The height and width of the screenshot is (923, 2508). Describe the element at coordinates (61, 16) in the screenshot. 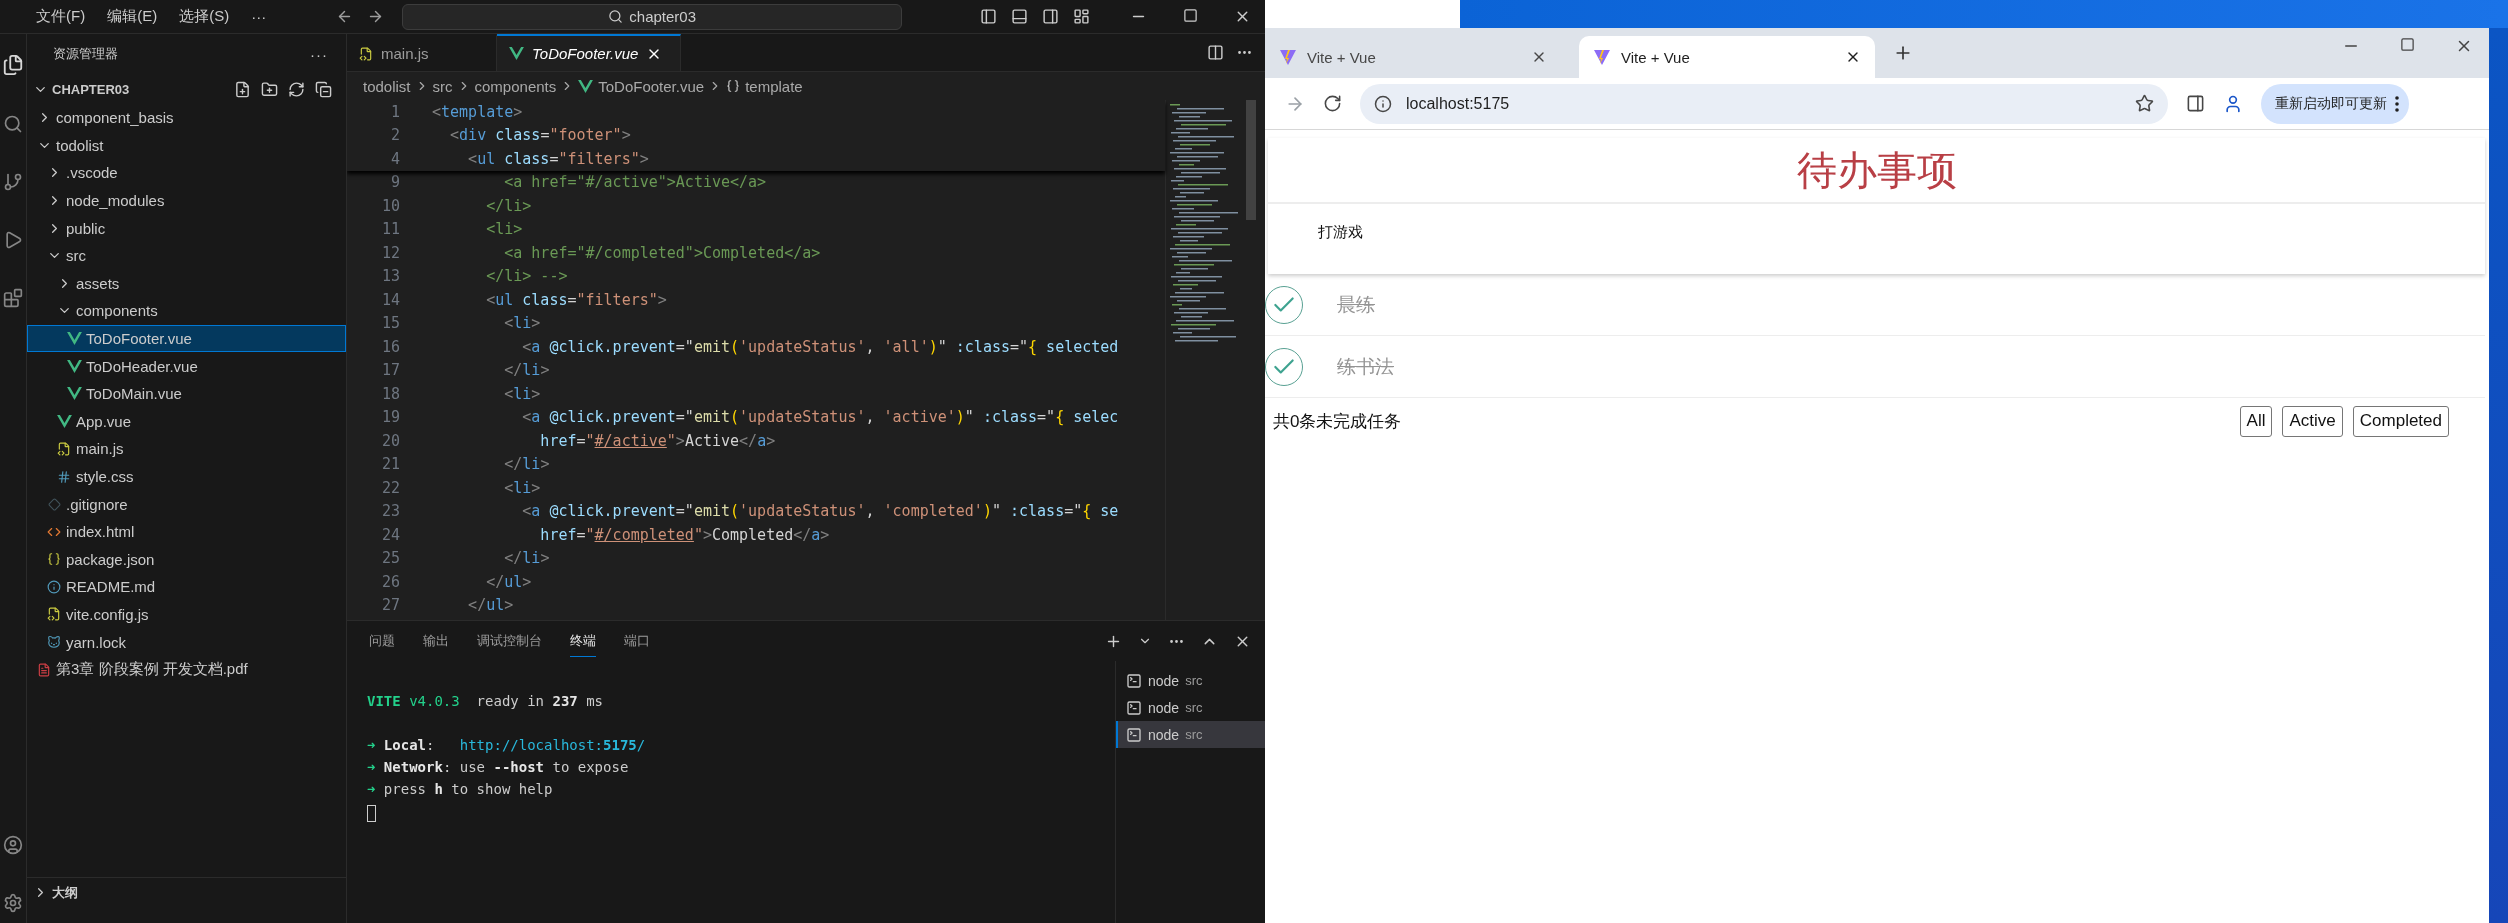

I see `menu-item: 文件(F)` at that location.